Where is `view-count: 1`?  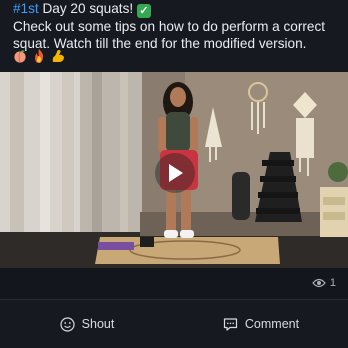 view-count: 1 is located at coordinates (324, 283).